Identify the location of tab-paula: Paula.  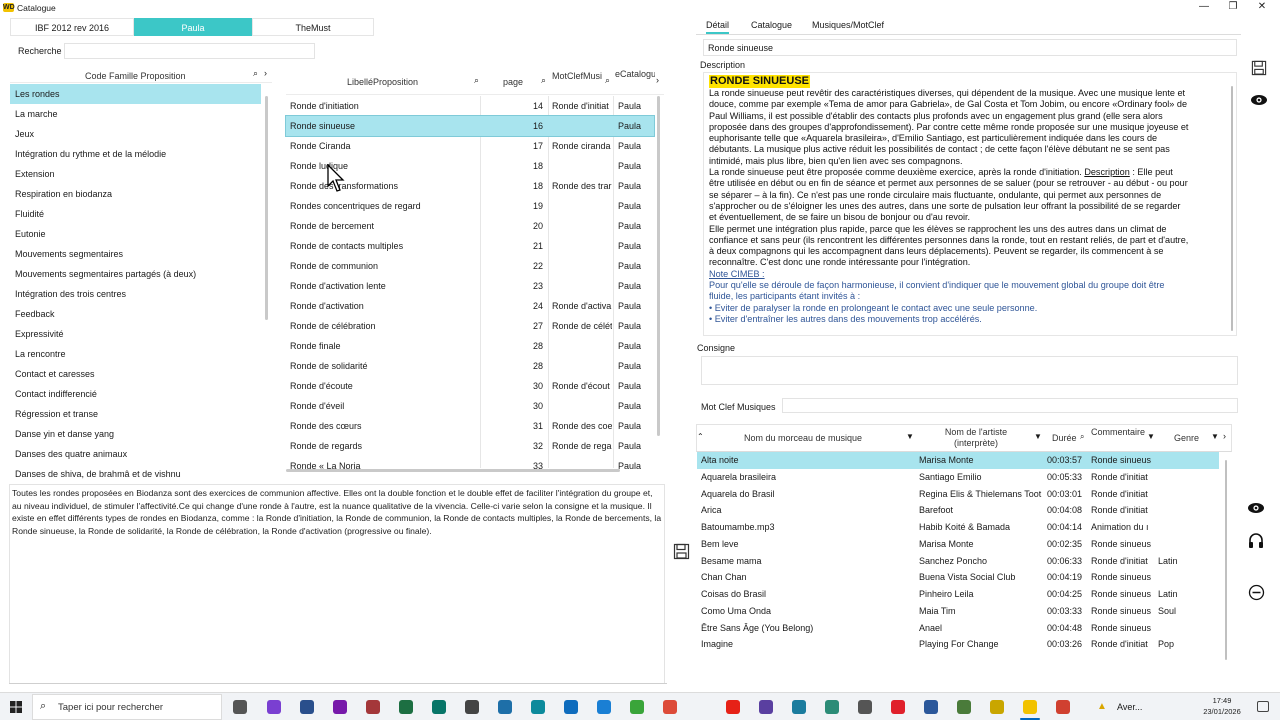
(193, 27).